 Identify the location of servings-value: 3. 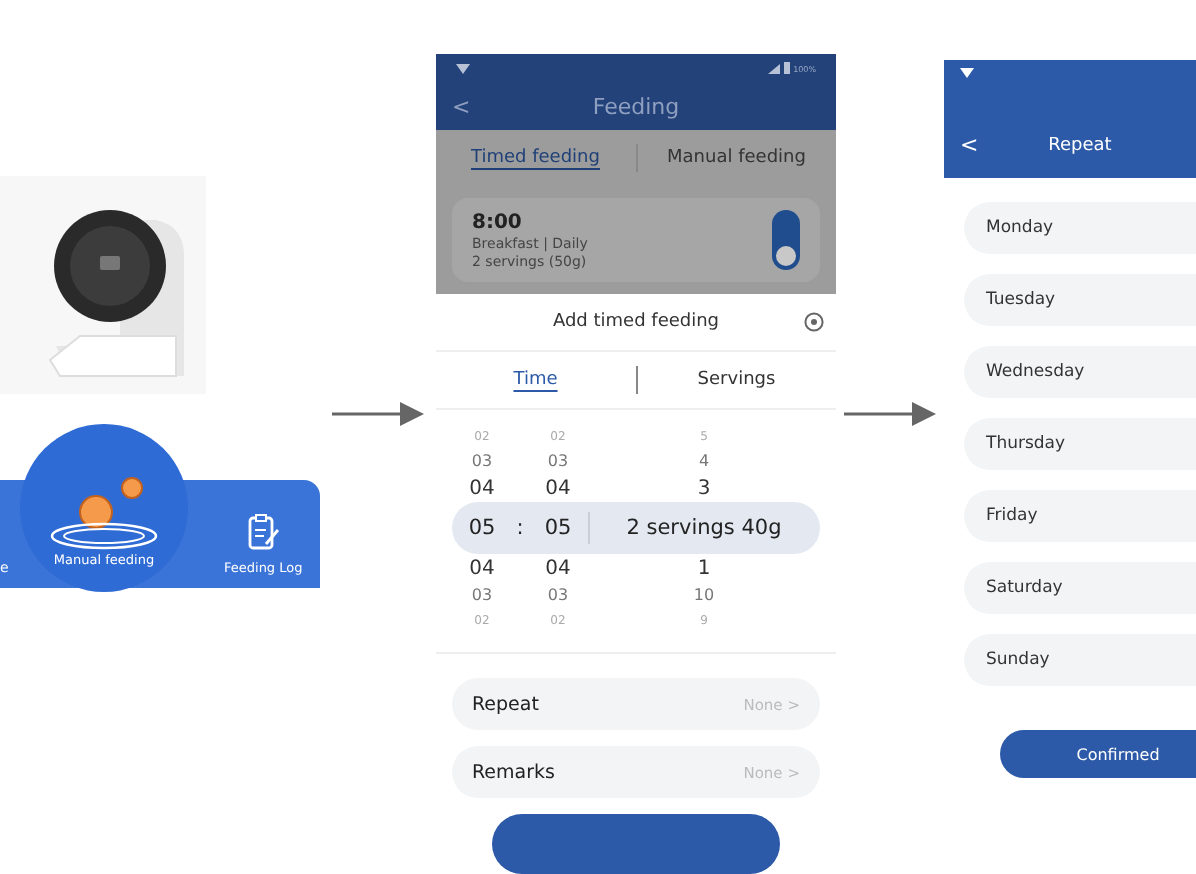
(704, 488).